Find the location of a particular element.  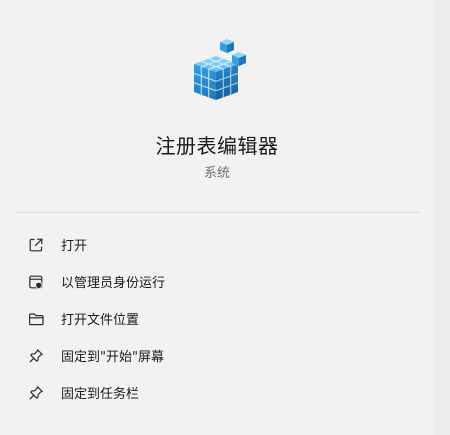

app-title: 注册表编辑器 is located at coordinates (217, 146).